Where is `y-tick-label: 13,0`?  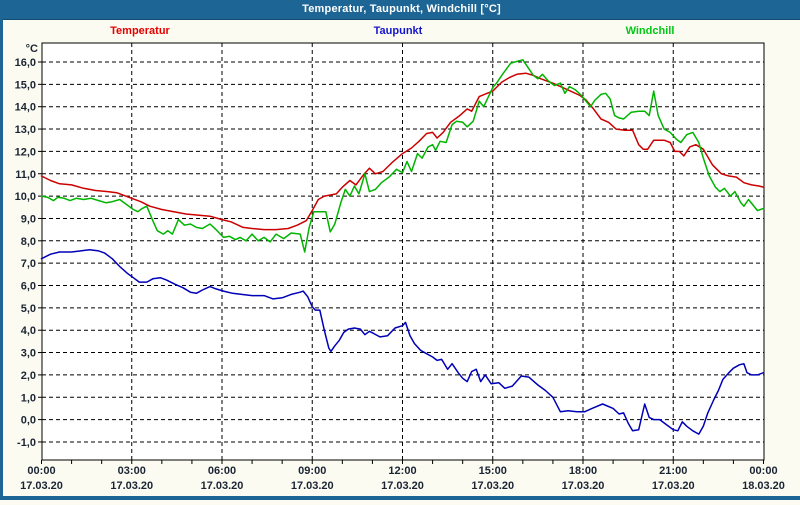 y-tick-label: 13,0 is located at coordinates (25, 130).